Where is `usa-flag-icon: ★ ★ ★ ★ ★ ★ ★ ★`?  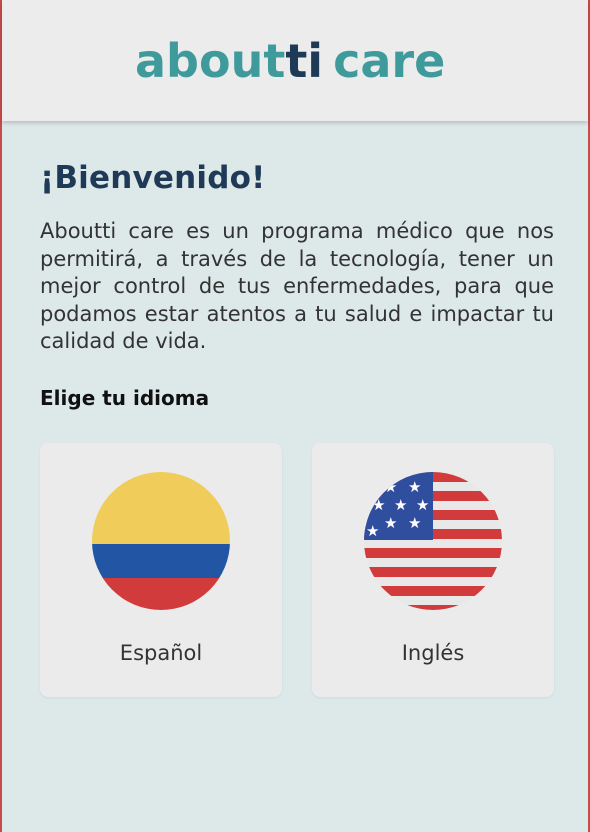 usa-flag-icon: ★ ★ ★ ★ ★ ★ ★ ★ is located at coordinates (433, 541).